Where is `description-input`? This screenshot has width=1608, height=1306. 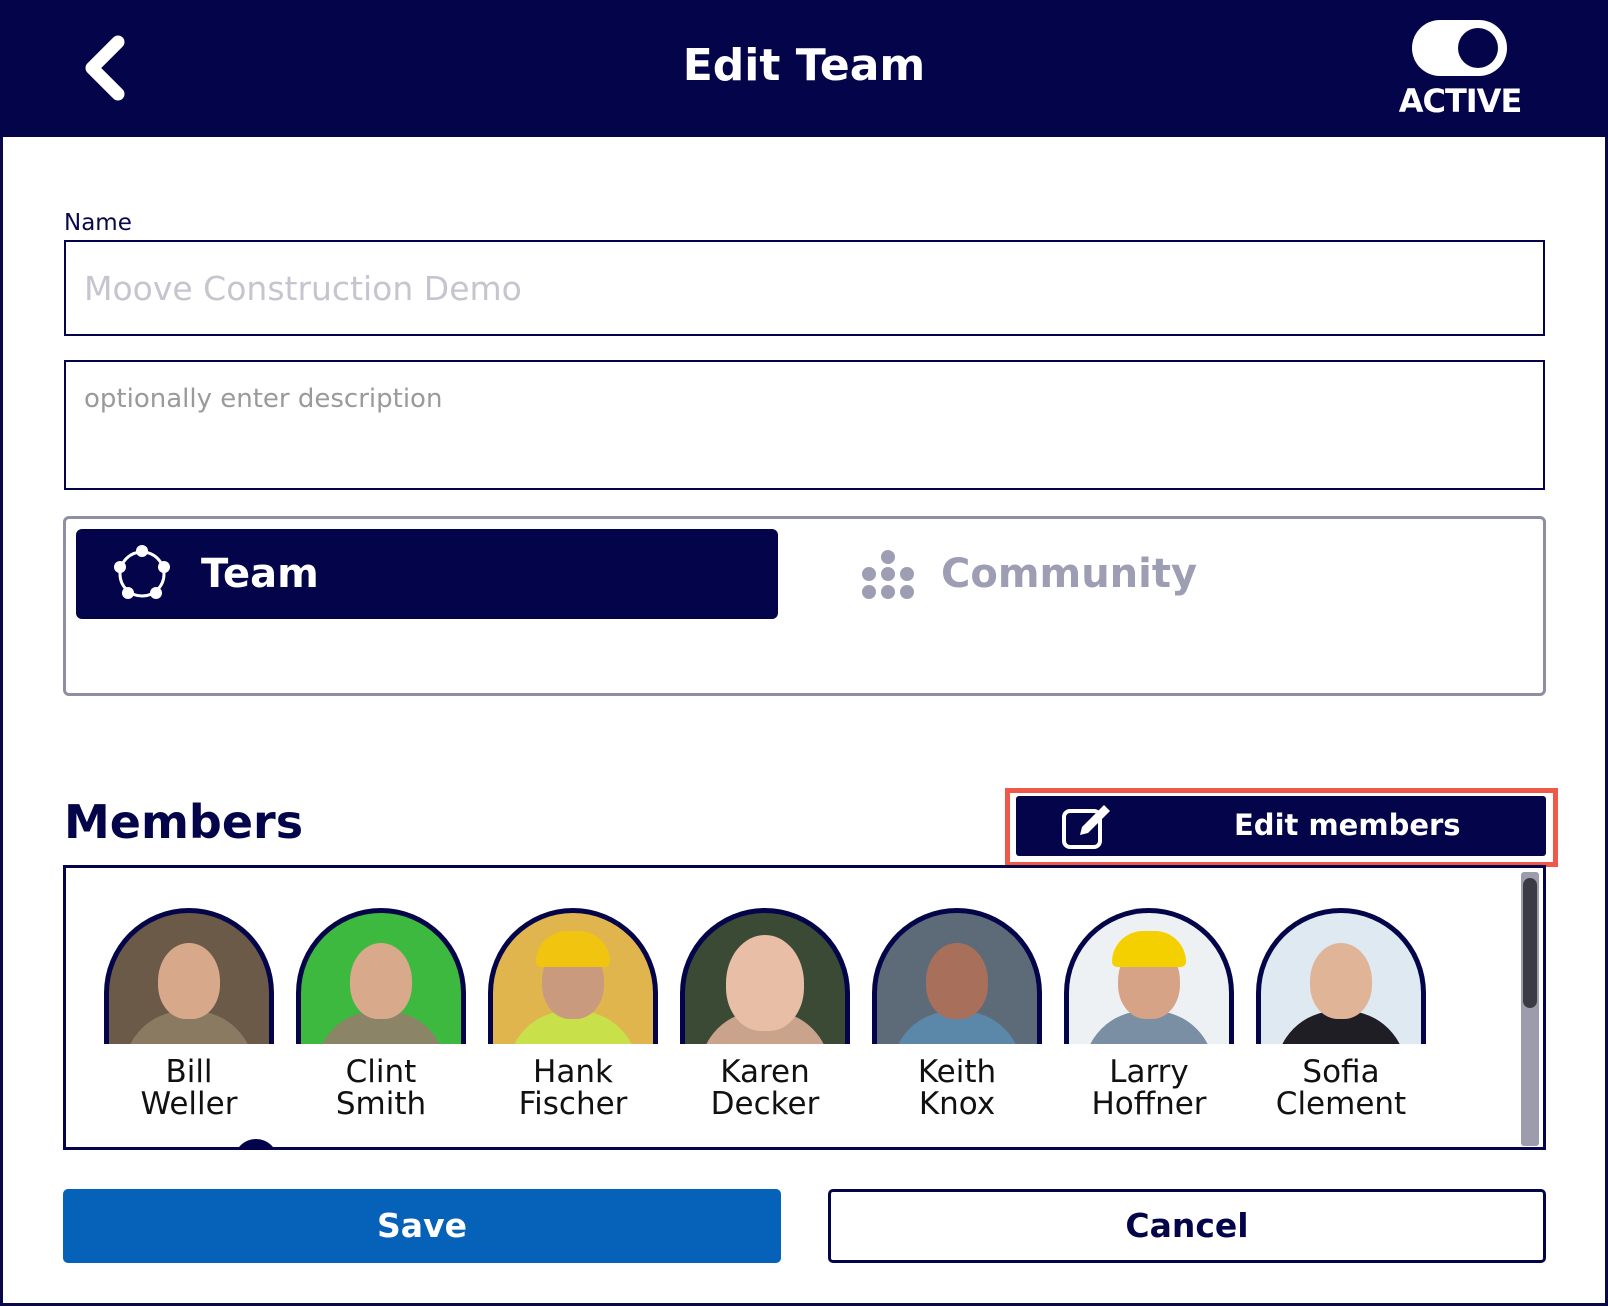 description-input is located at coordinates (804, 425).